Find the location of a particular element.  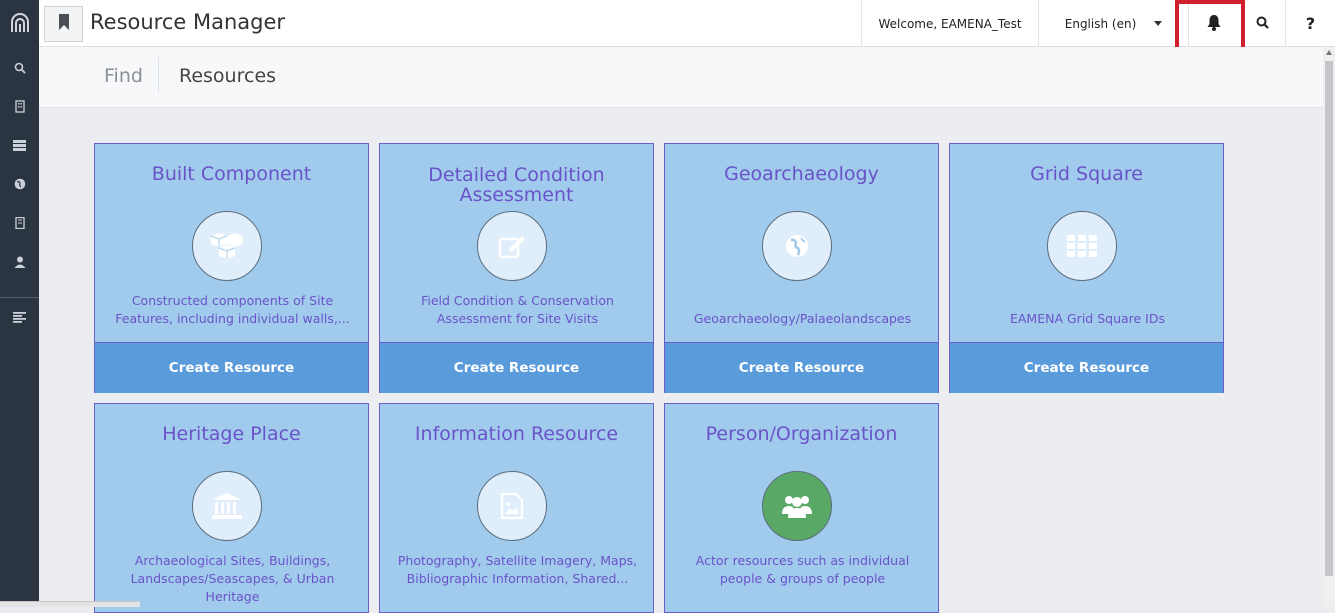

card-title: Grid Square is located at coordinates (1086, 174).